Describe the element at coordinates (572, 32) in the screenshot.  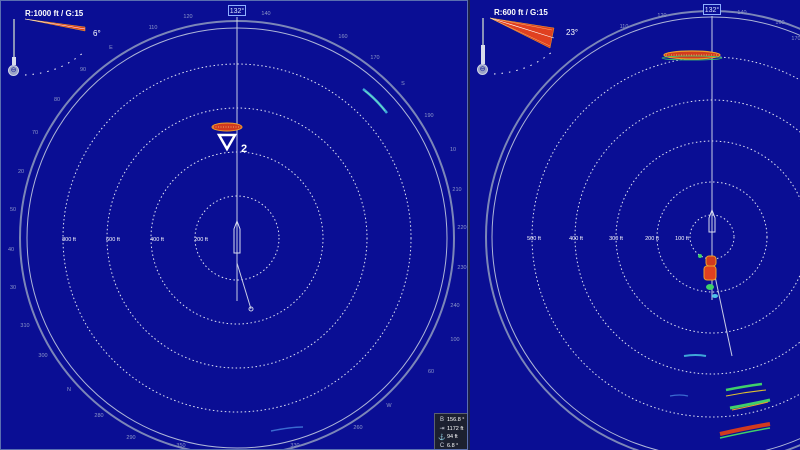
I see `tilt-angle-label: 23°` at that location.